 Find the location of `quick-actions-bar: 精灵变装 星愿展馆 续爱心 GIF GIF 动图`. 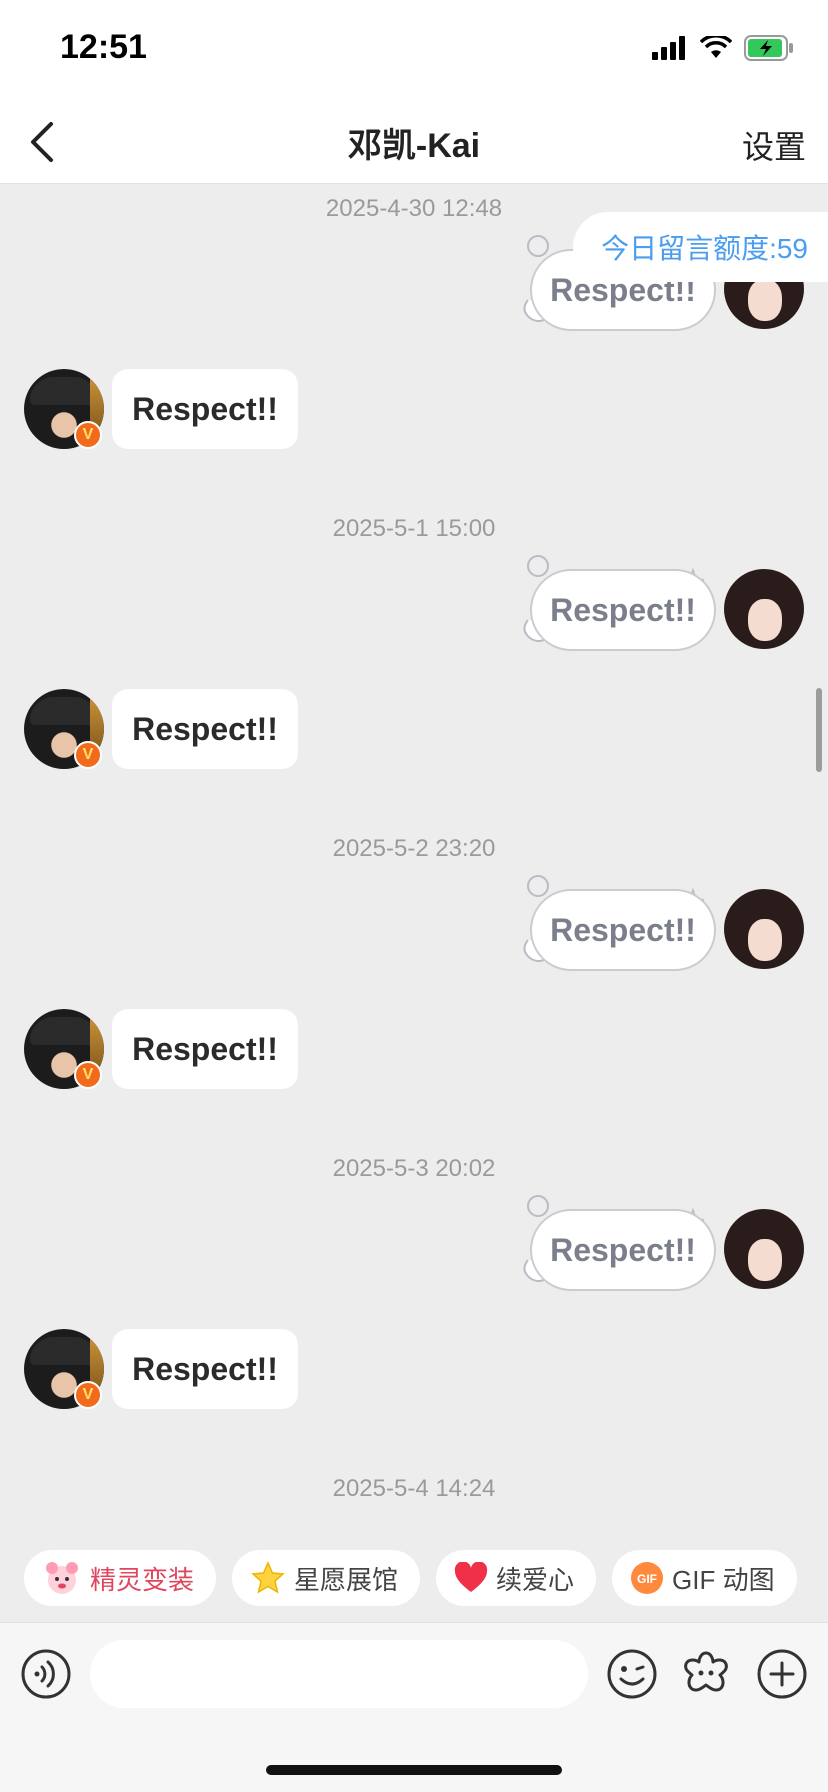

quick-actions-bar: 精灵变装 星愿展馆 续爱心 GIF GIF 动图 is located at coordinates (414, 1584).